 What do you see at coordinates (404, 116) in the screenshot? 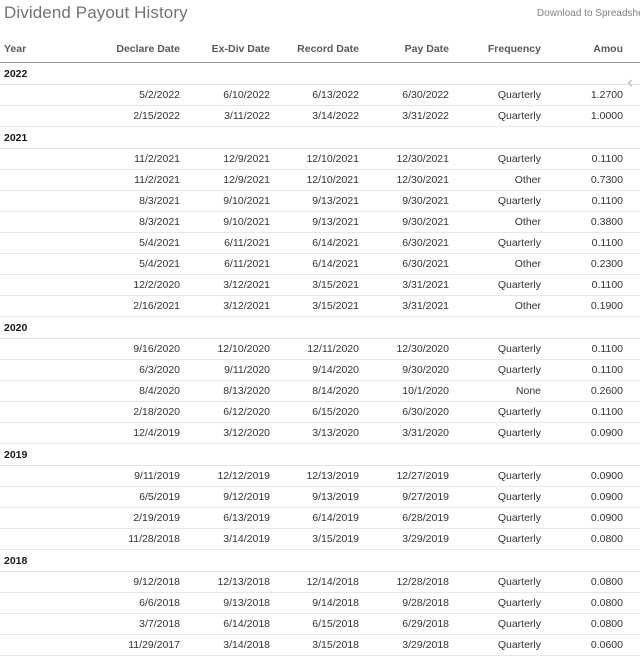
I see `cell-pay-date: 3/31/2022` at bounding box center [404, 116].